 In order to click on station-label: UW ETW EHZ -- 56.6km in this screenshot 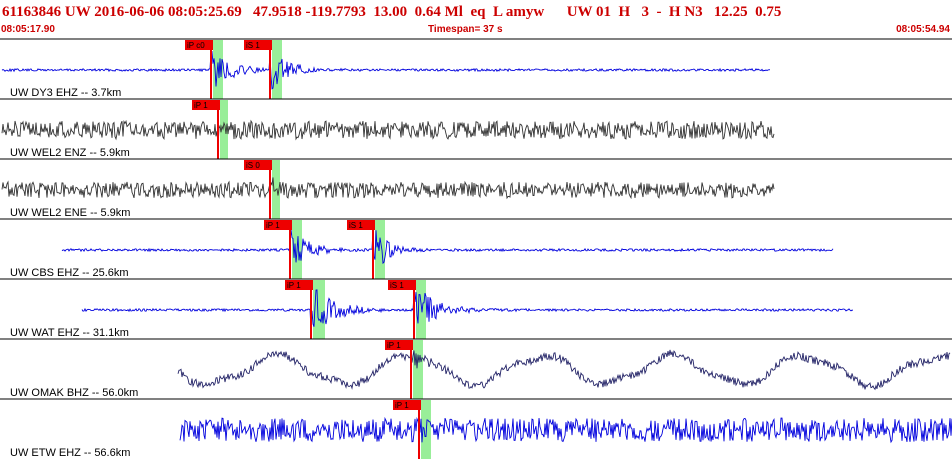, I will do `click(70, 453)`.